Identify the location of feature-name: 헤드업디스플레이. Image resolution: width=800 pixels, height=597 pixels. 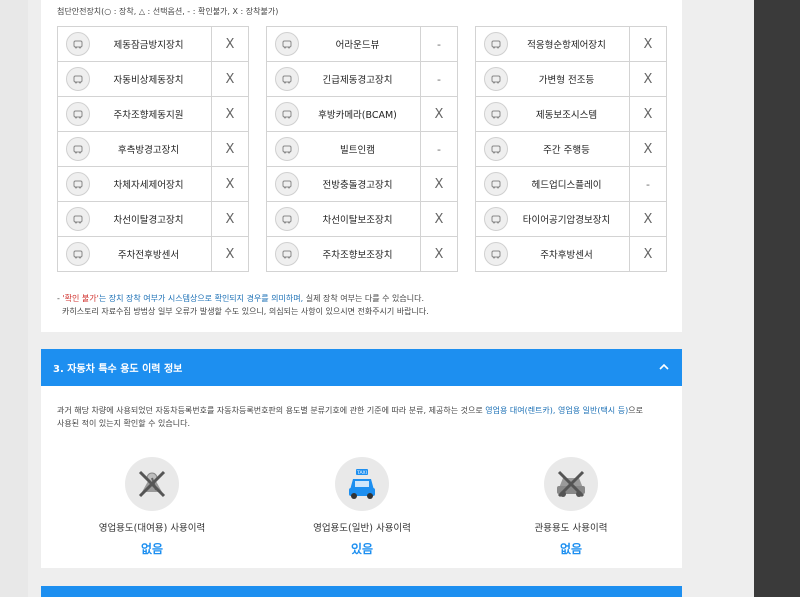
(566, 185).